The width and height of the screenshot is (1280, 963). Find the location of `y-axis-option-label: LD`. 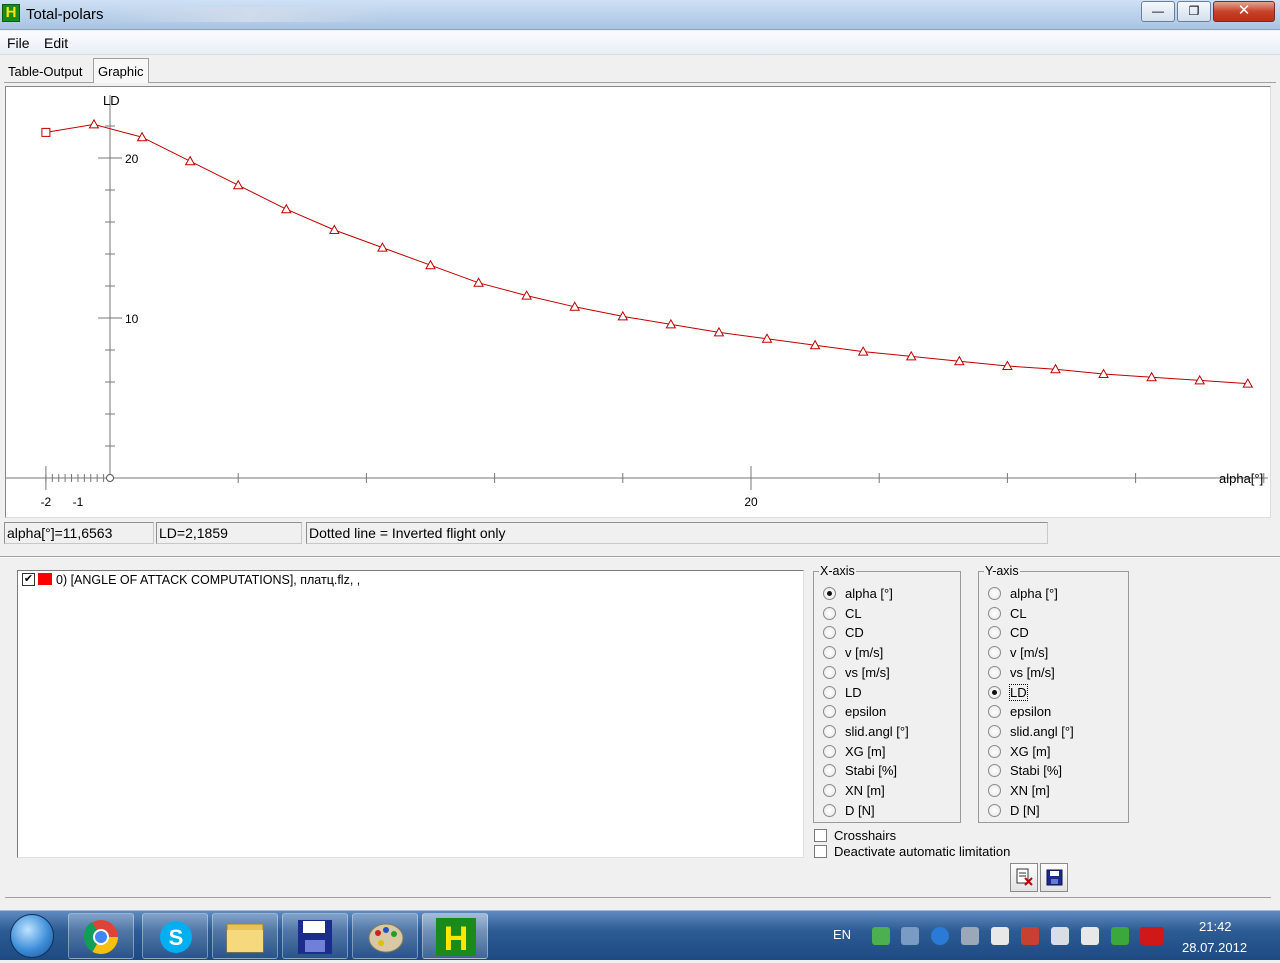

y-axis-option-label: LD is located at coordinates (1018, 692).